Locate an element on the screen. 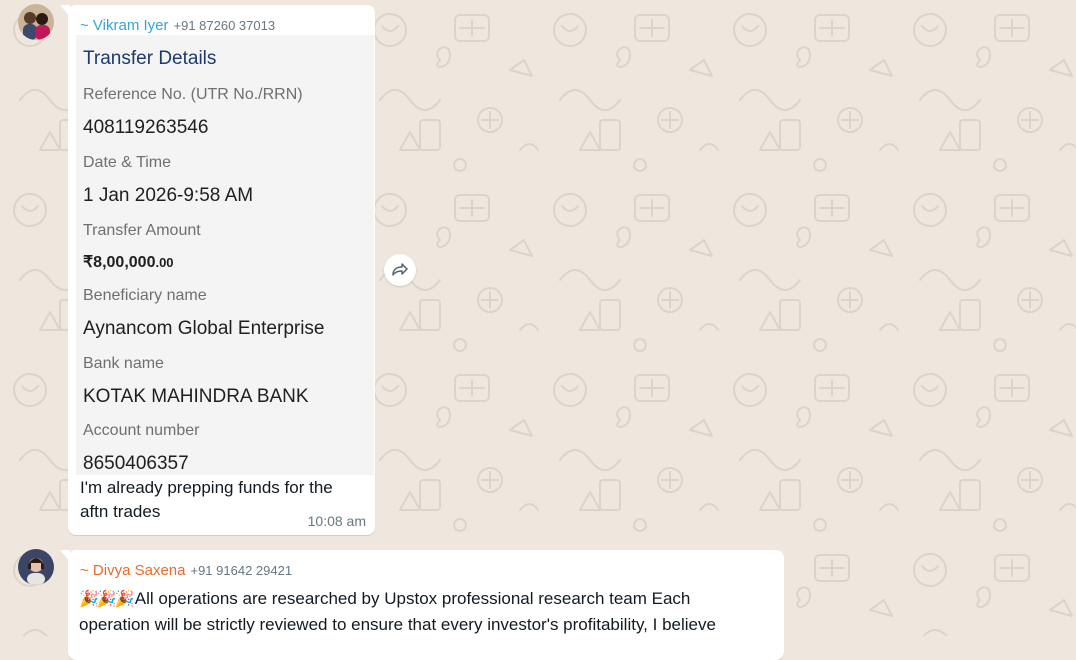 The height and width of the screenshot is (660, 1076). couple-photo-avatar is located at coordinates (36, 22).